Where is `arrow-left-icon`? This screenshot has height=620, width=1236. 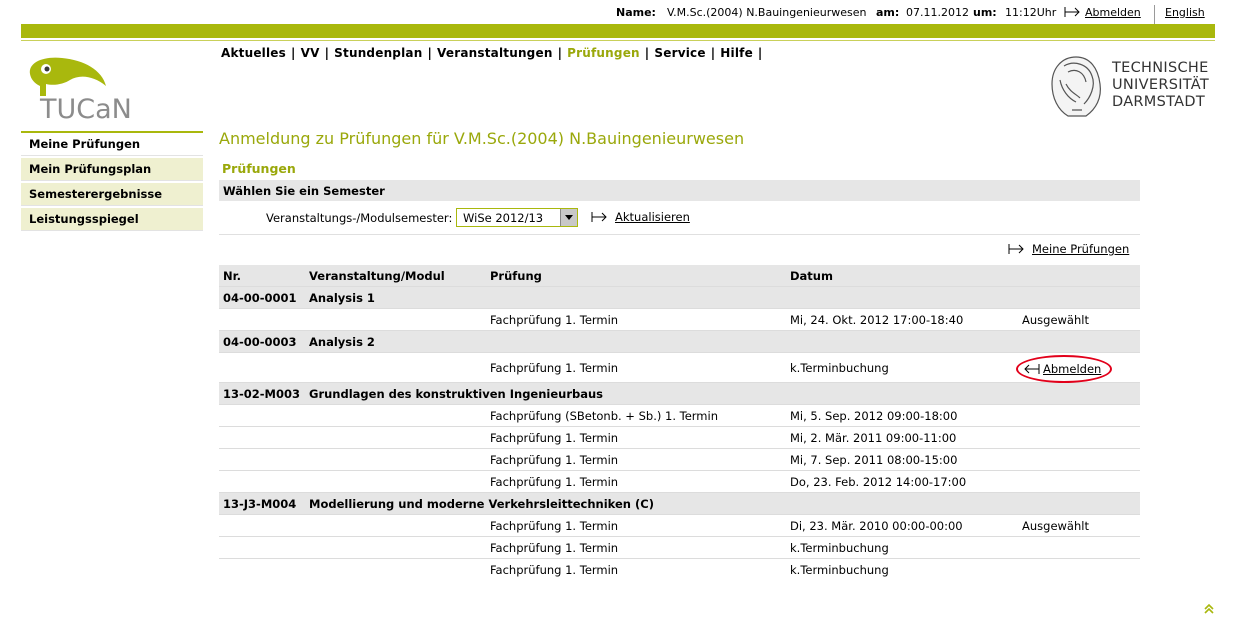
arrow-left-icon is located at coordinates (1032, 369).